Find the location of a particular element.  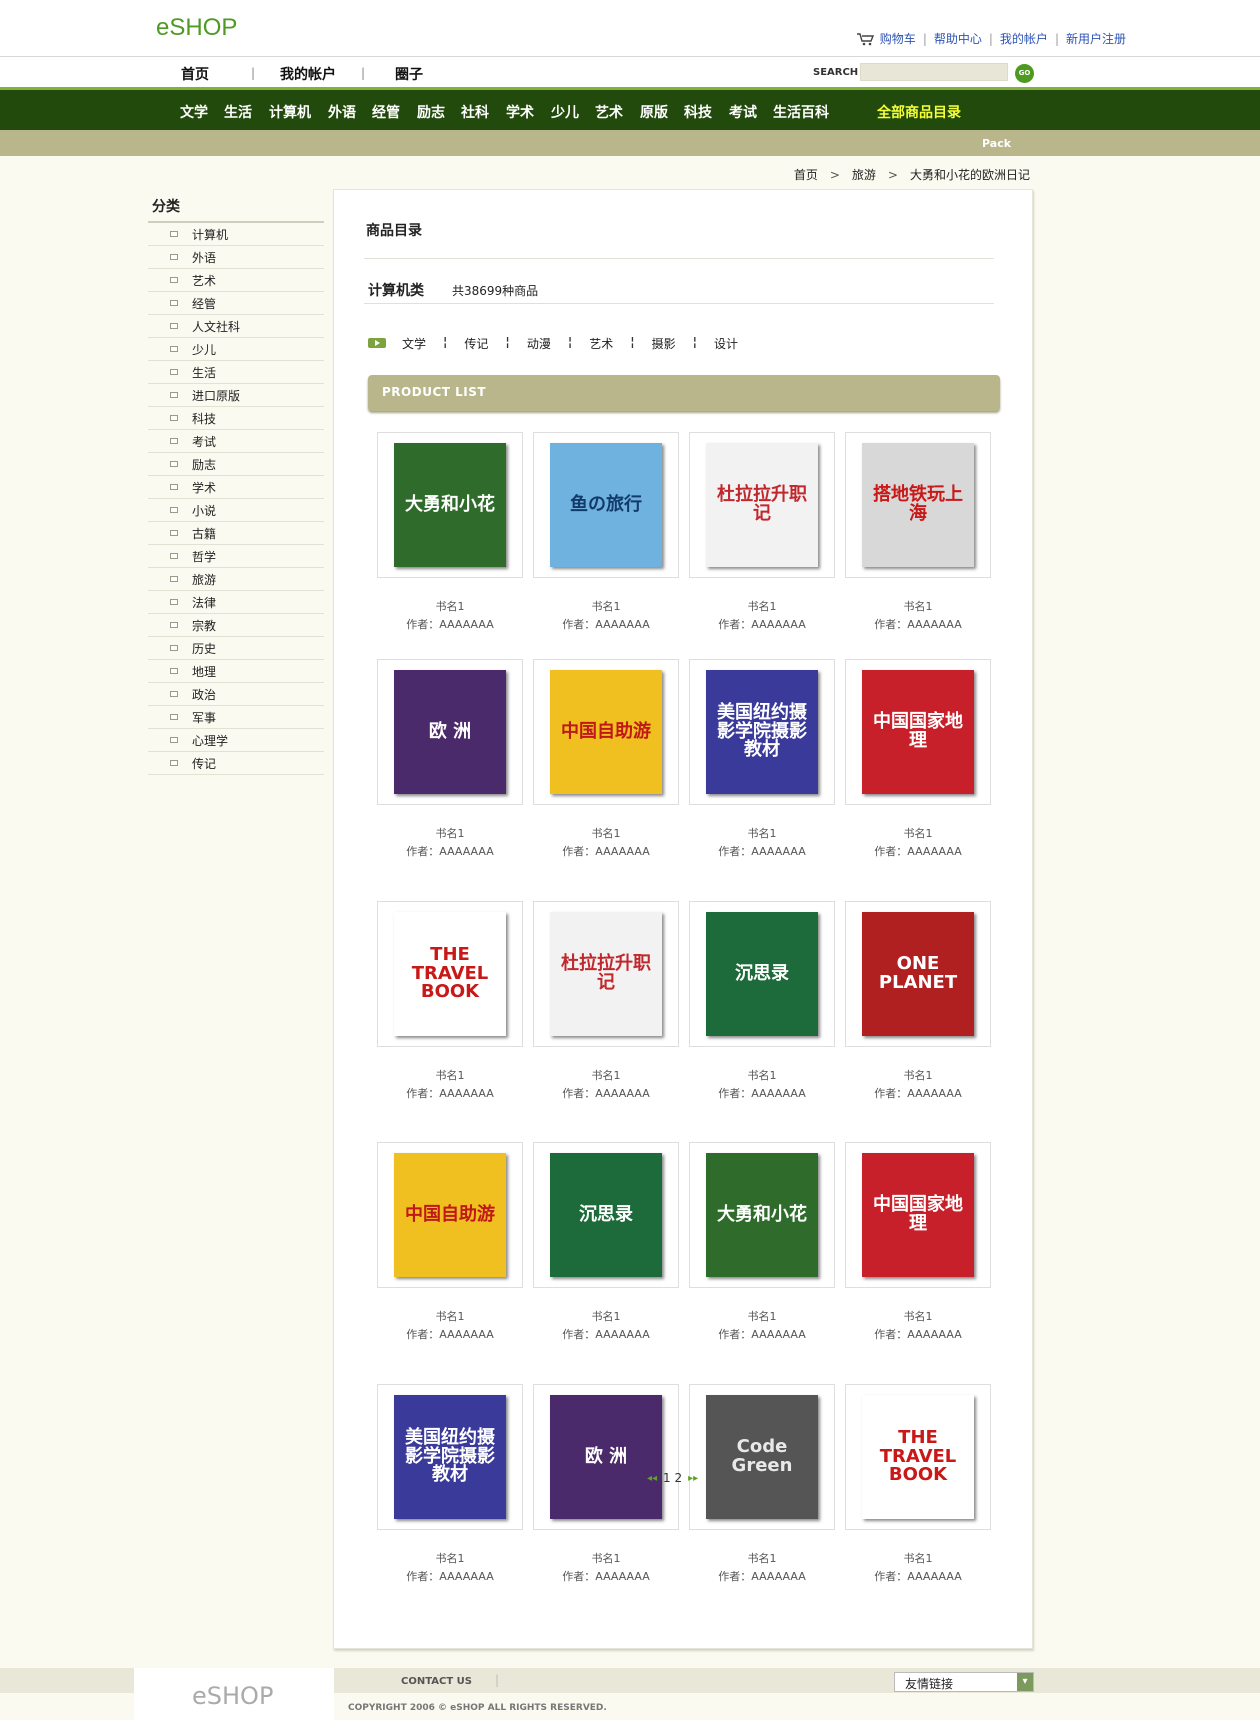

category-link: 学术 is located at coordinates (520, 112).